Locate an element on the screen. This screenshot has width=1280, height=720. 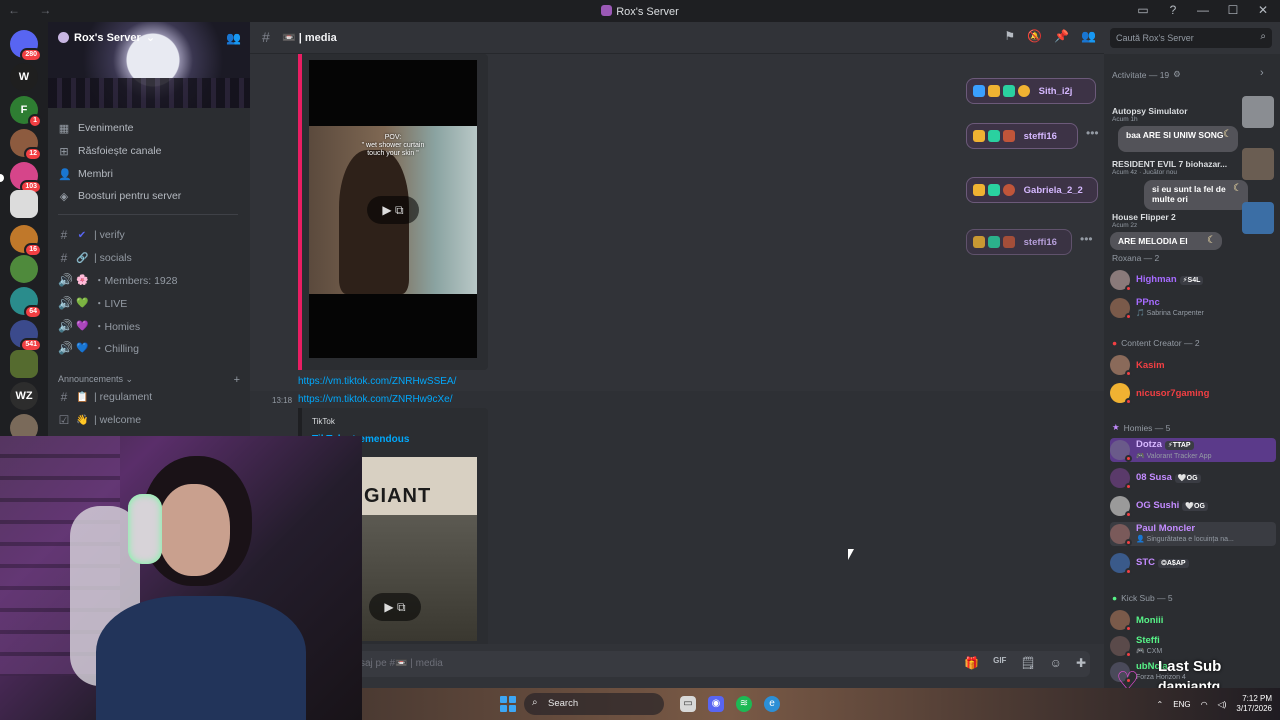
sticker-icon: 🗒 is located at coordinates (1027, 663).